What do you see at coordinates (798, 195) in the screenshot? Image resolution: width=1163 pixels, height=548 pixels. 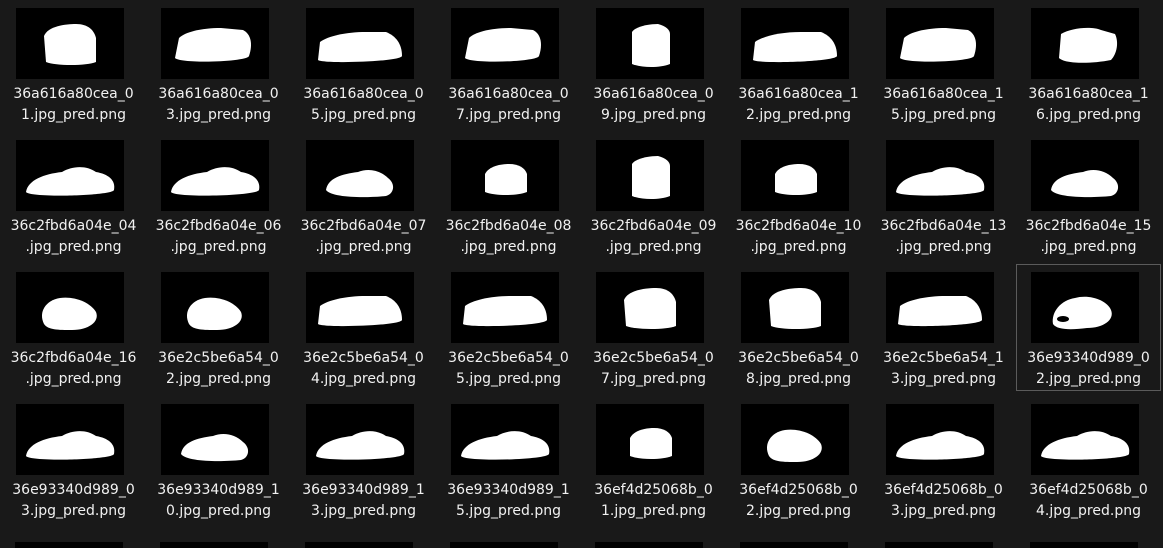 I see `file-tile: 36c2fbd6a04e_10 .jpg_pred.png` at bounding box center [798, 195].